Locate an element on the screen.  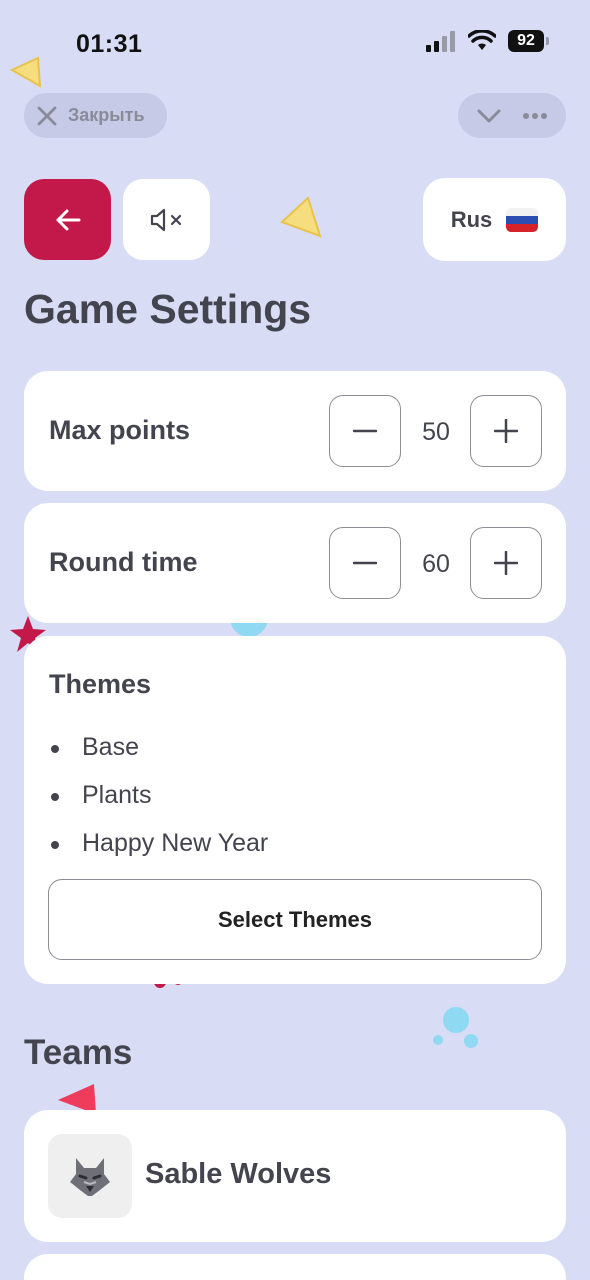
speaker-muted-icon is located at coordinates (165, 219).